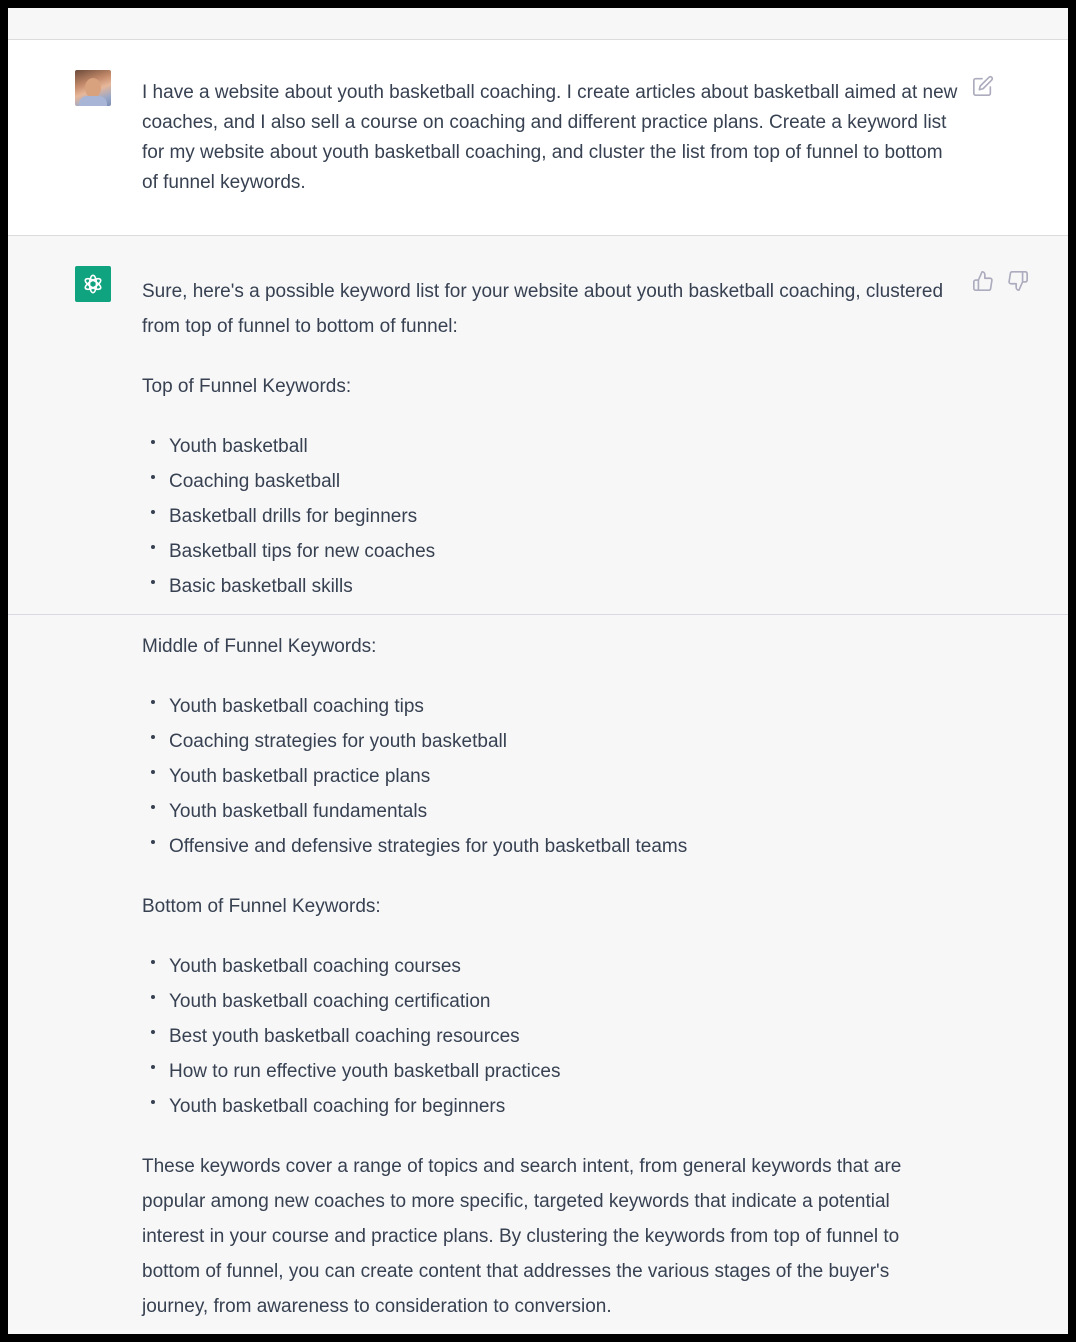  What do you see at coordinates (547, 551) in the screenshot?
I see `keyword-item: Basketball tips for new coaches` at bounding box center [547, 551].